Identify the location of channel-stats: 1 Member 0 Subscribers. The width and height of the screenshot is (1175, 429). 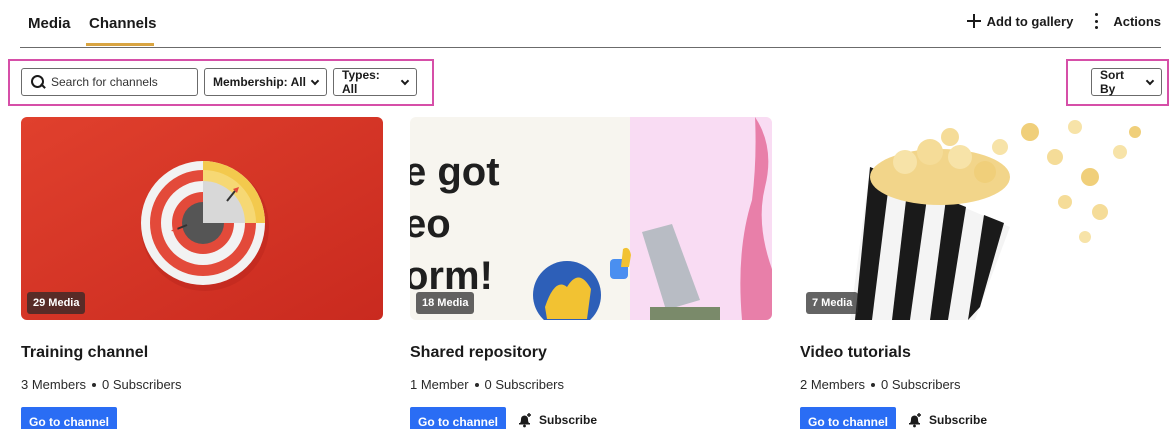
(487, 384).